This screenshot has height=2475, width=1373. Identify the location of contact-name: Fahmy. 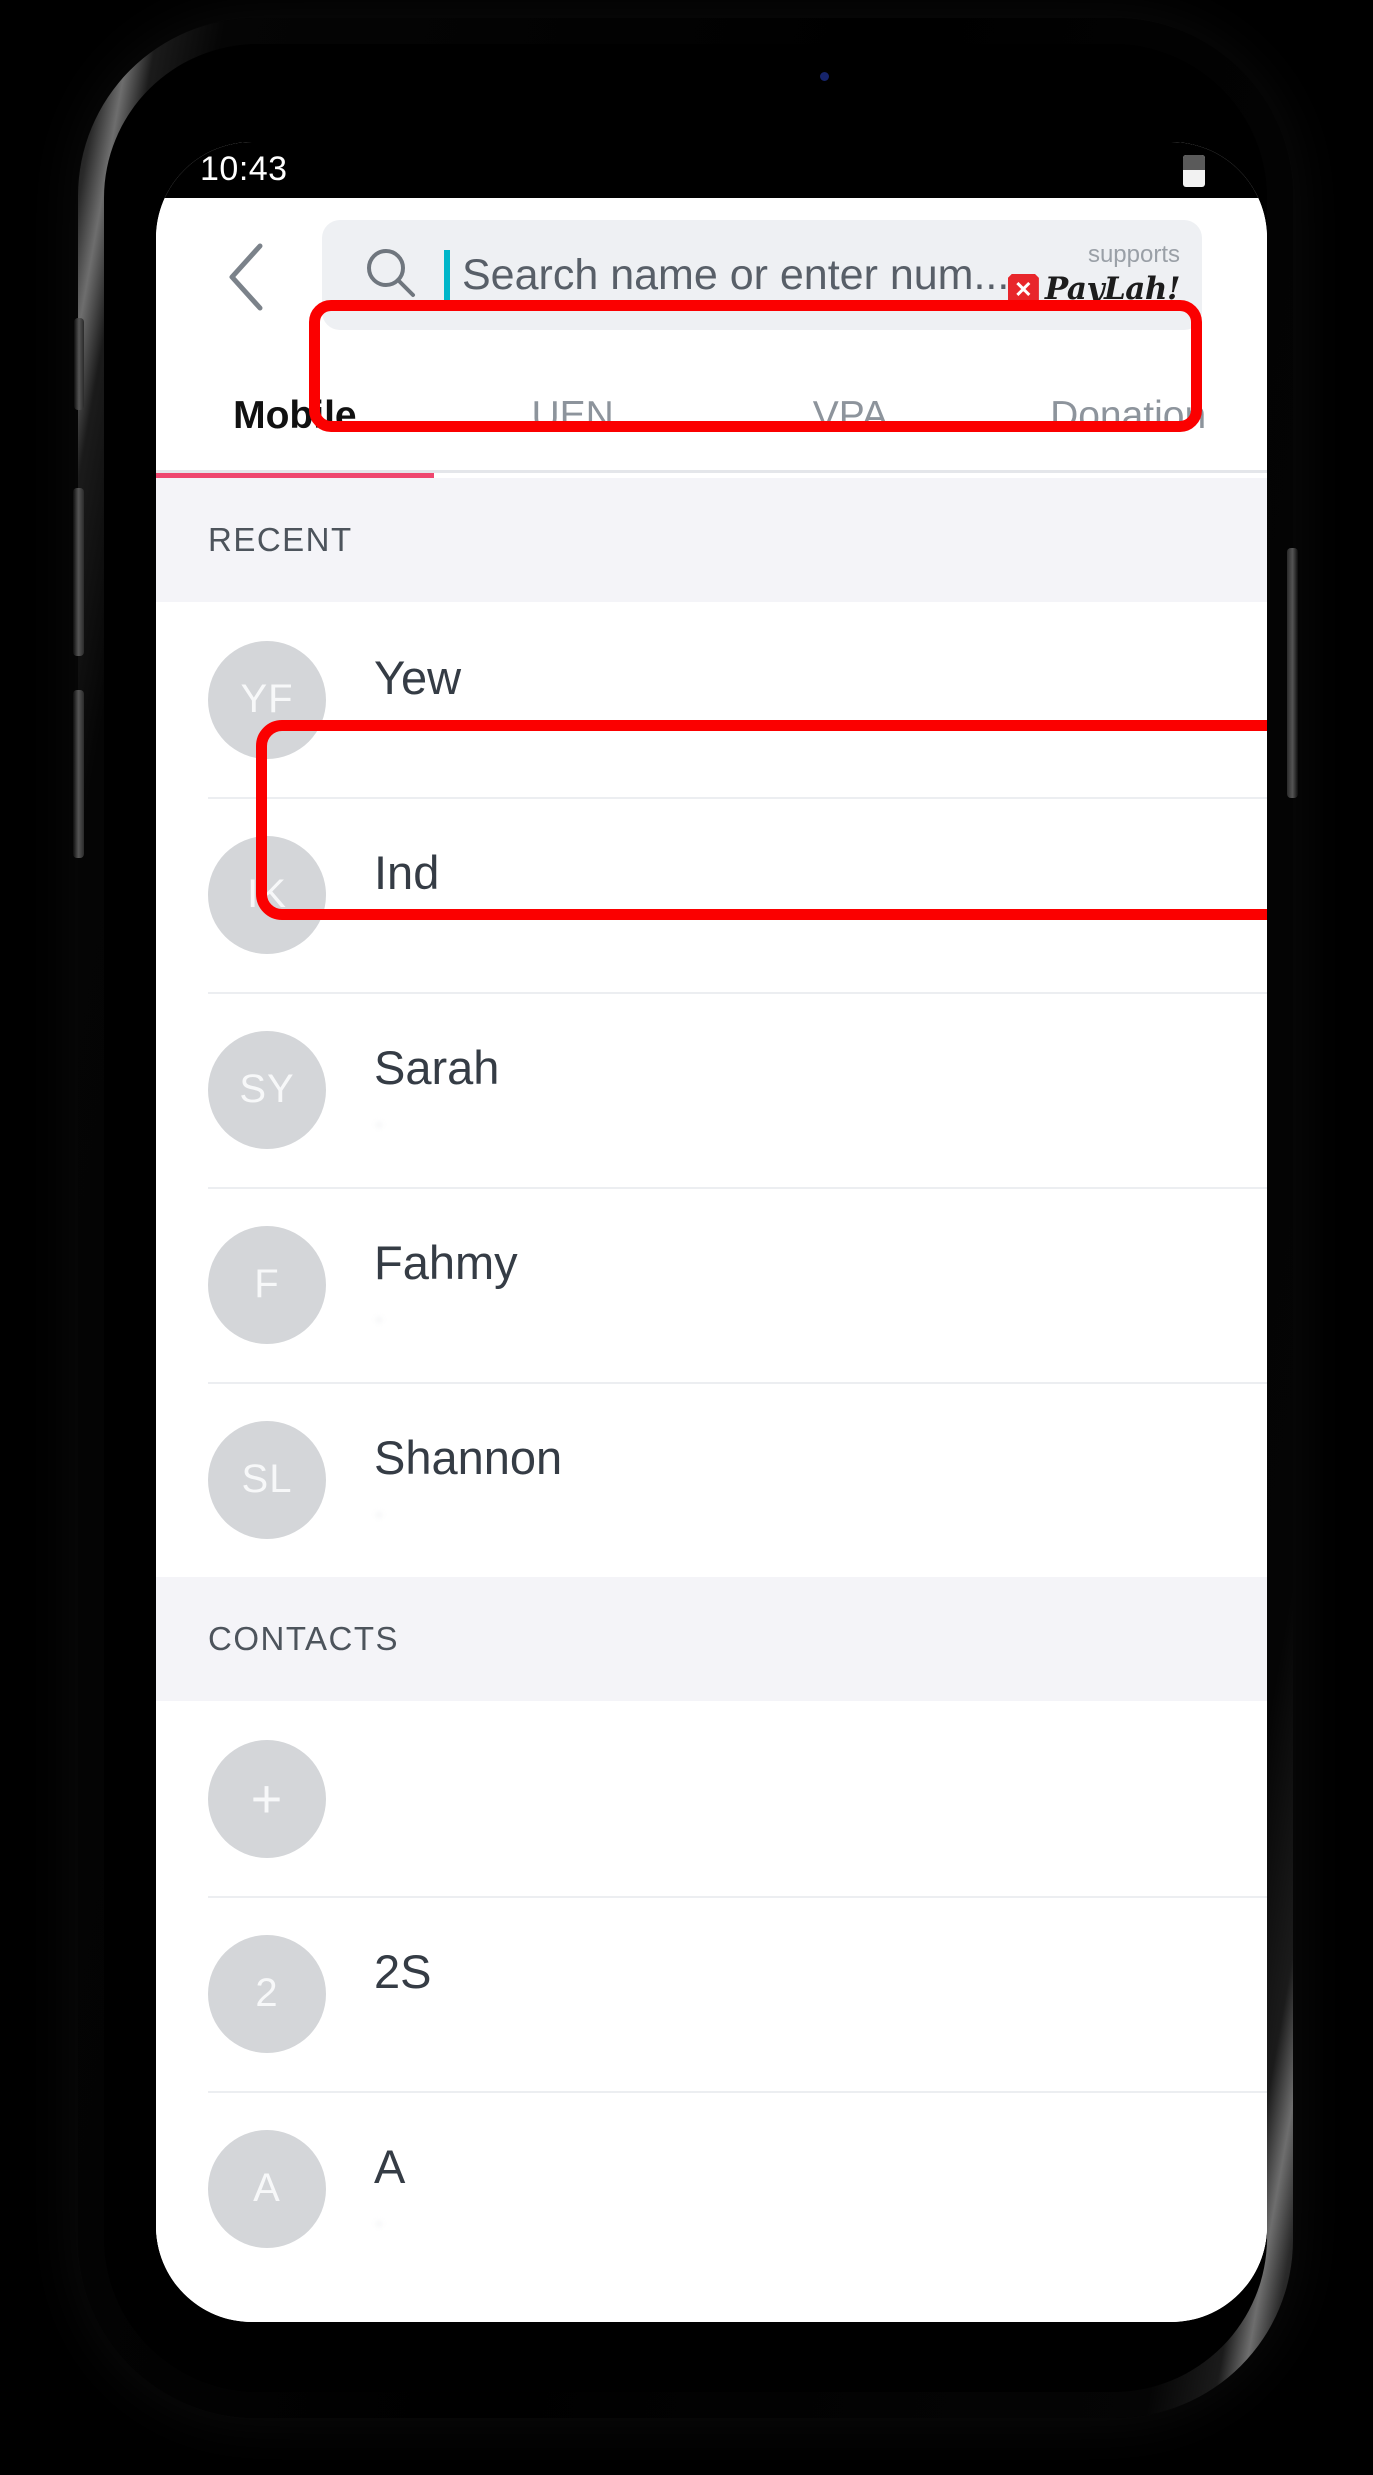
(446, 1262).